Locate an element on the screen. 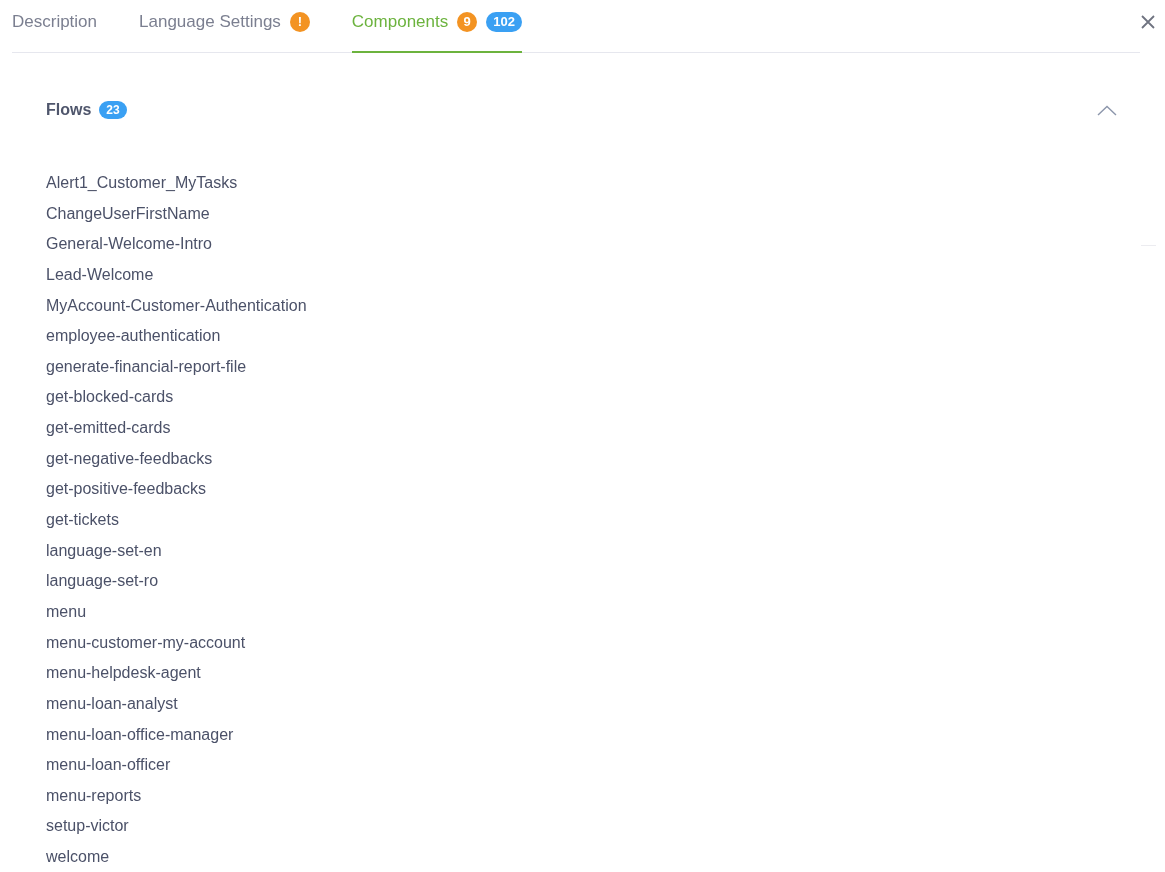 Image resolution: width=1165 pixels, height=872 pixels. flow-item: language-set-en is located at coordinates (104, 551).